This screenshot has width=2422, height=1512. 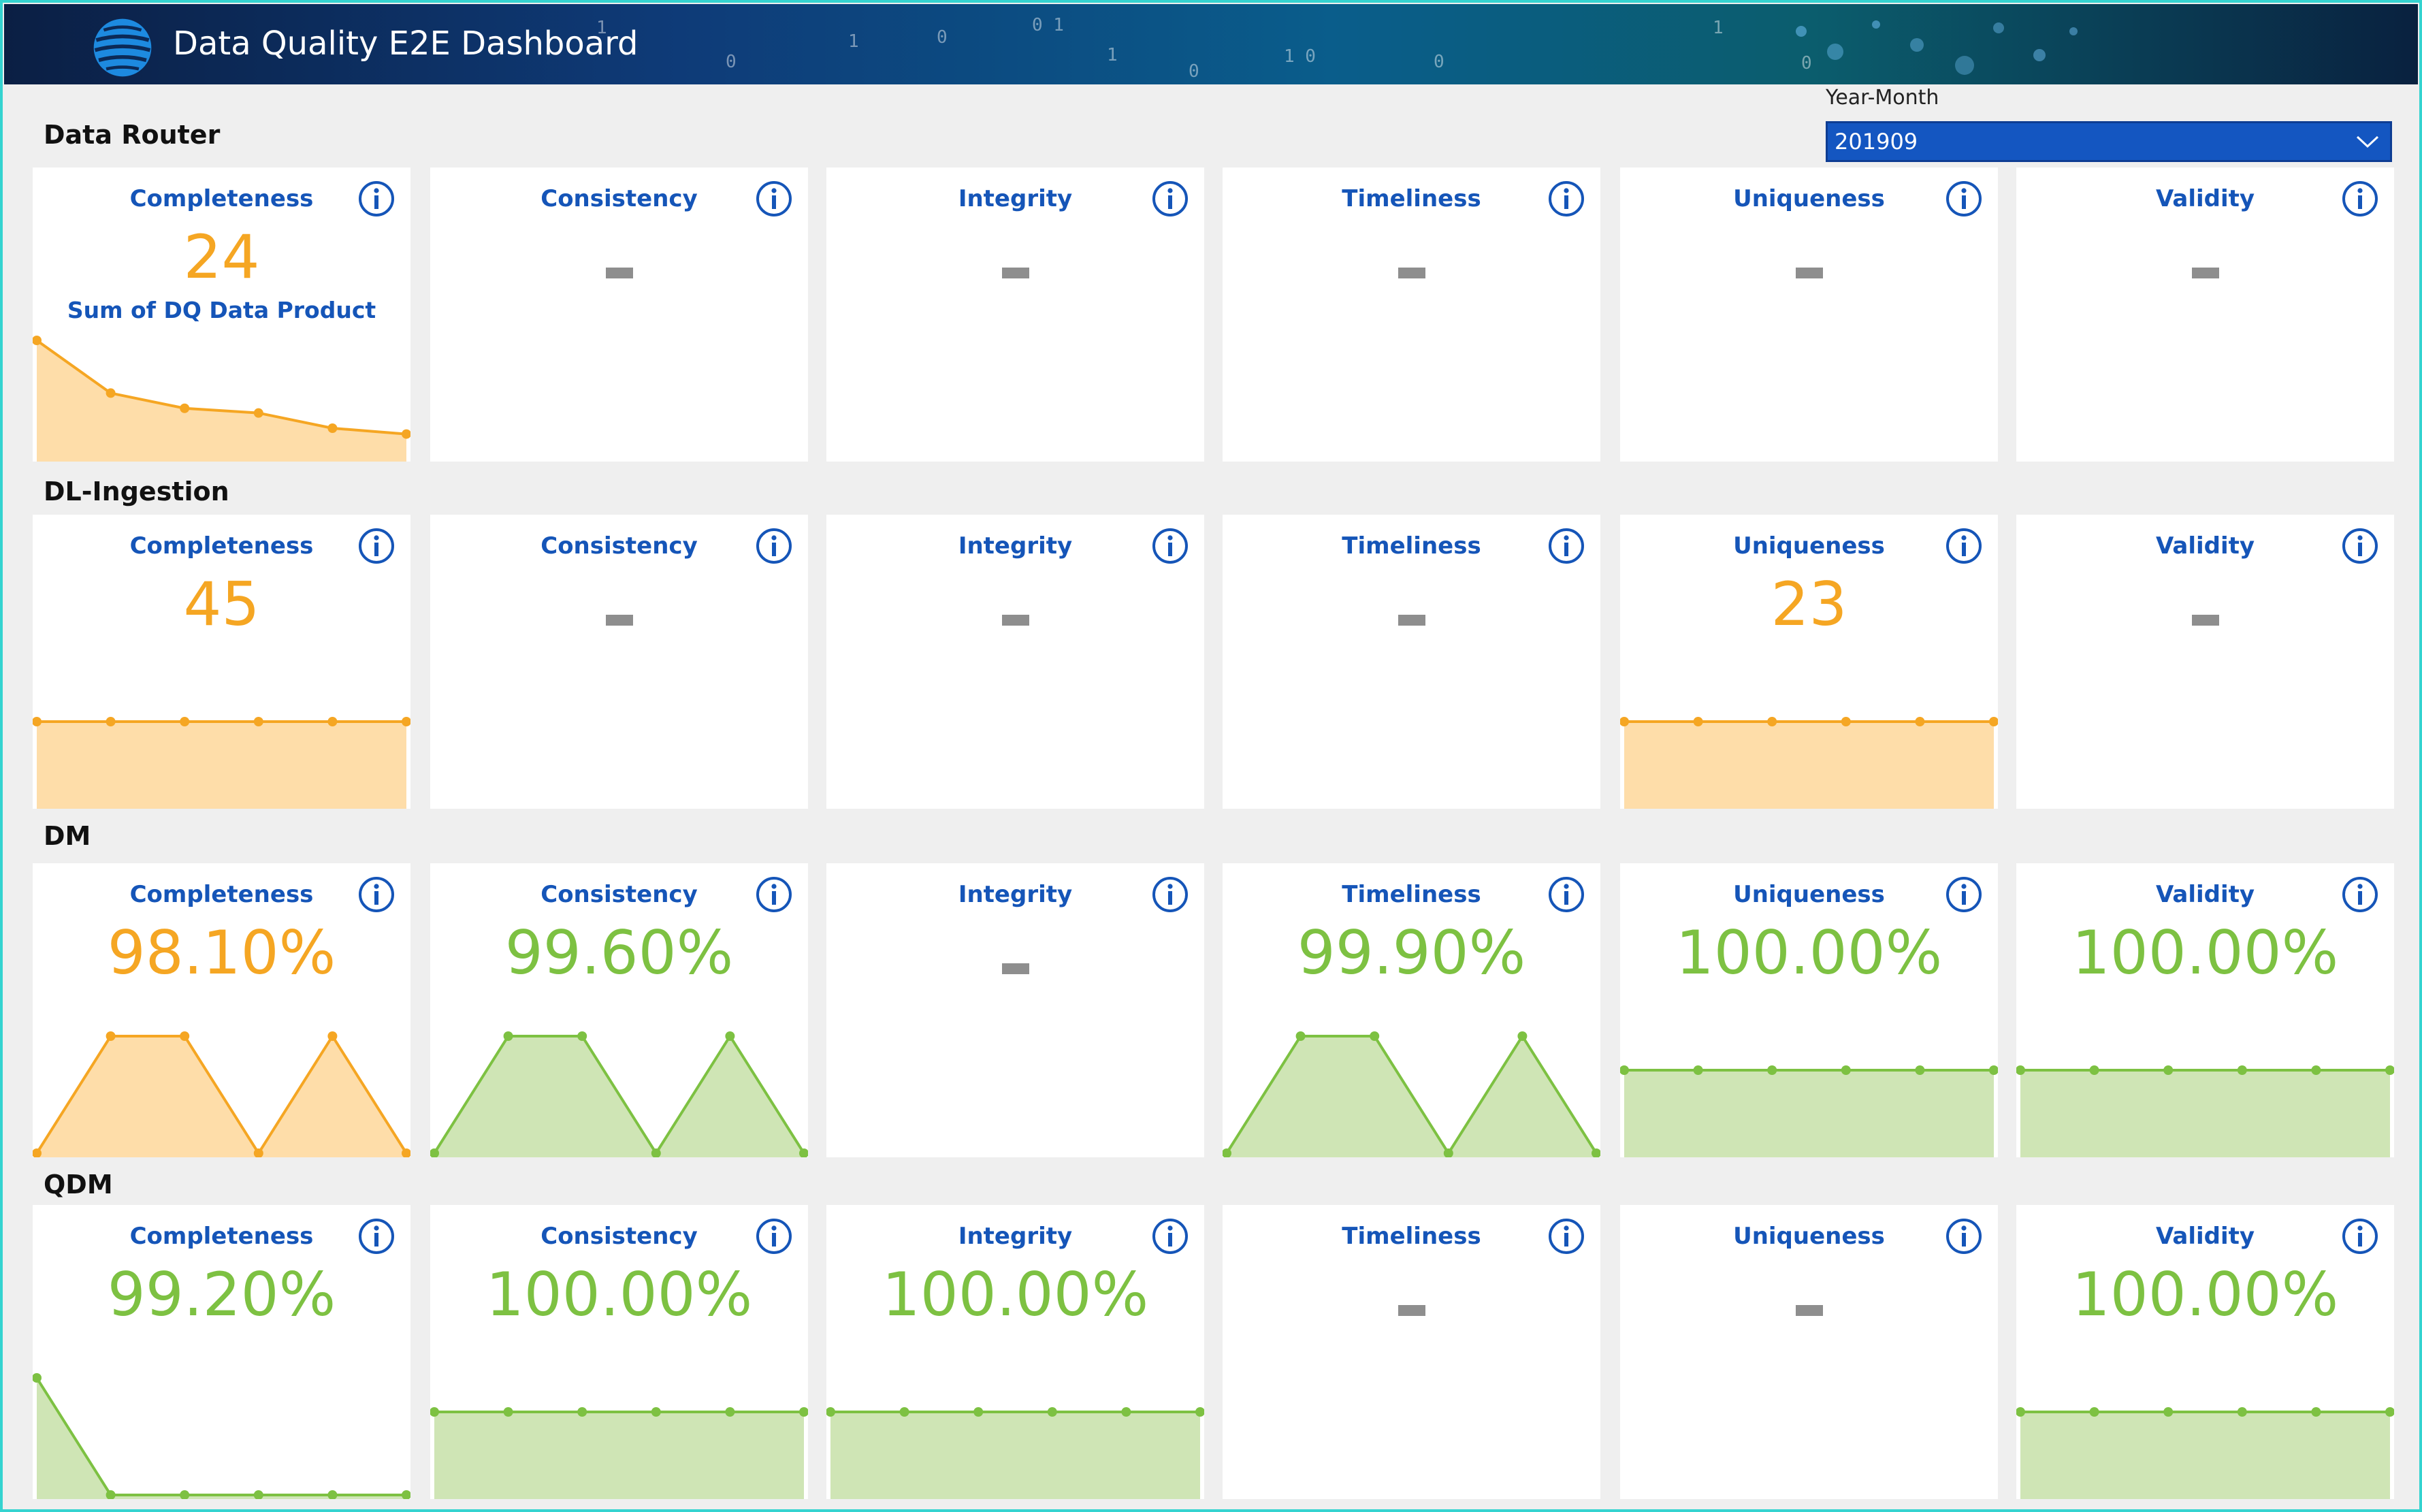 I want to click on kpi-card-timeliness: Timeliness 99.90%, so click(x=1411, y=1010).